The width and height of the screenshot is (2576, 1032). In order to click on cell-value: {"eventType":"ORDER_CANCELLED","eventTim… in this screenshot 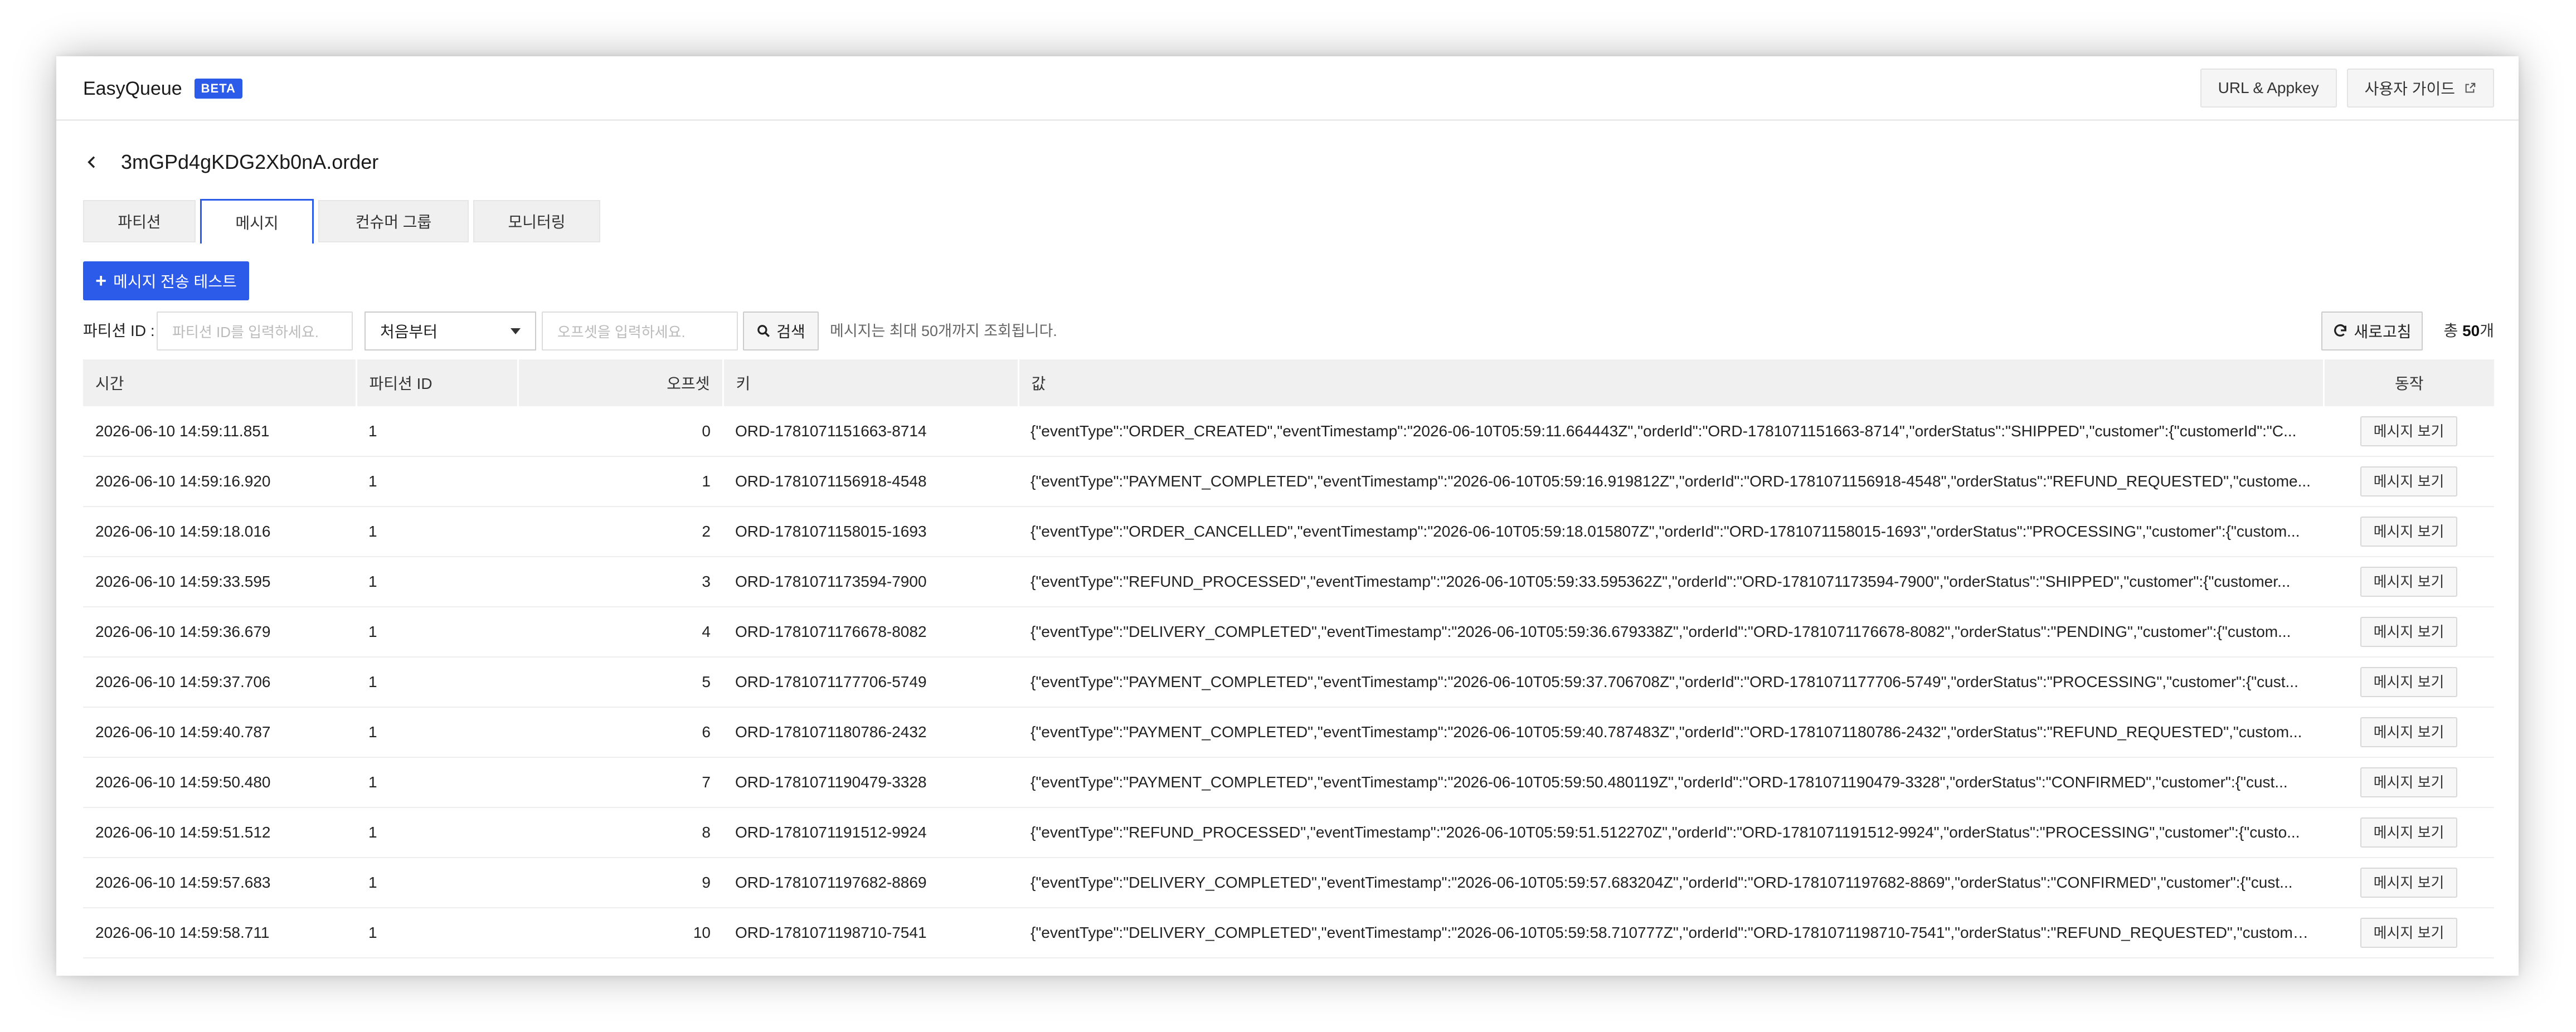, I will do `click(1671, 532)`.